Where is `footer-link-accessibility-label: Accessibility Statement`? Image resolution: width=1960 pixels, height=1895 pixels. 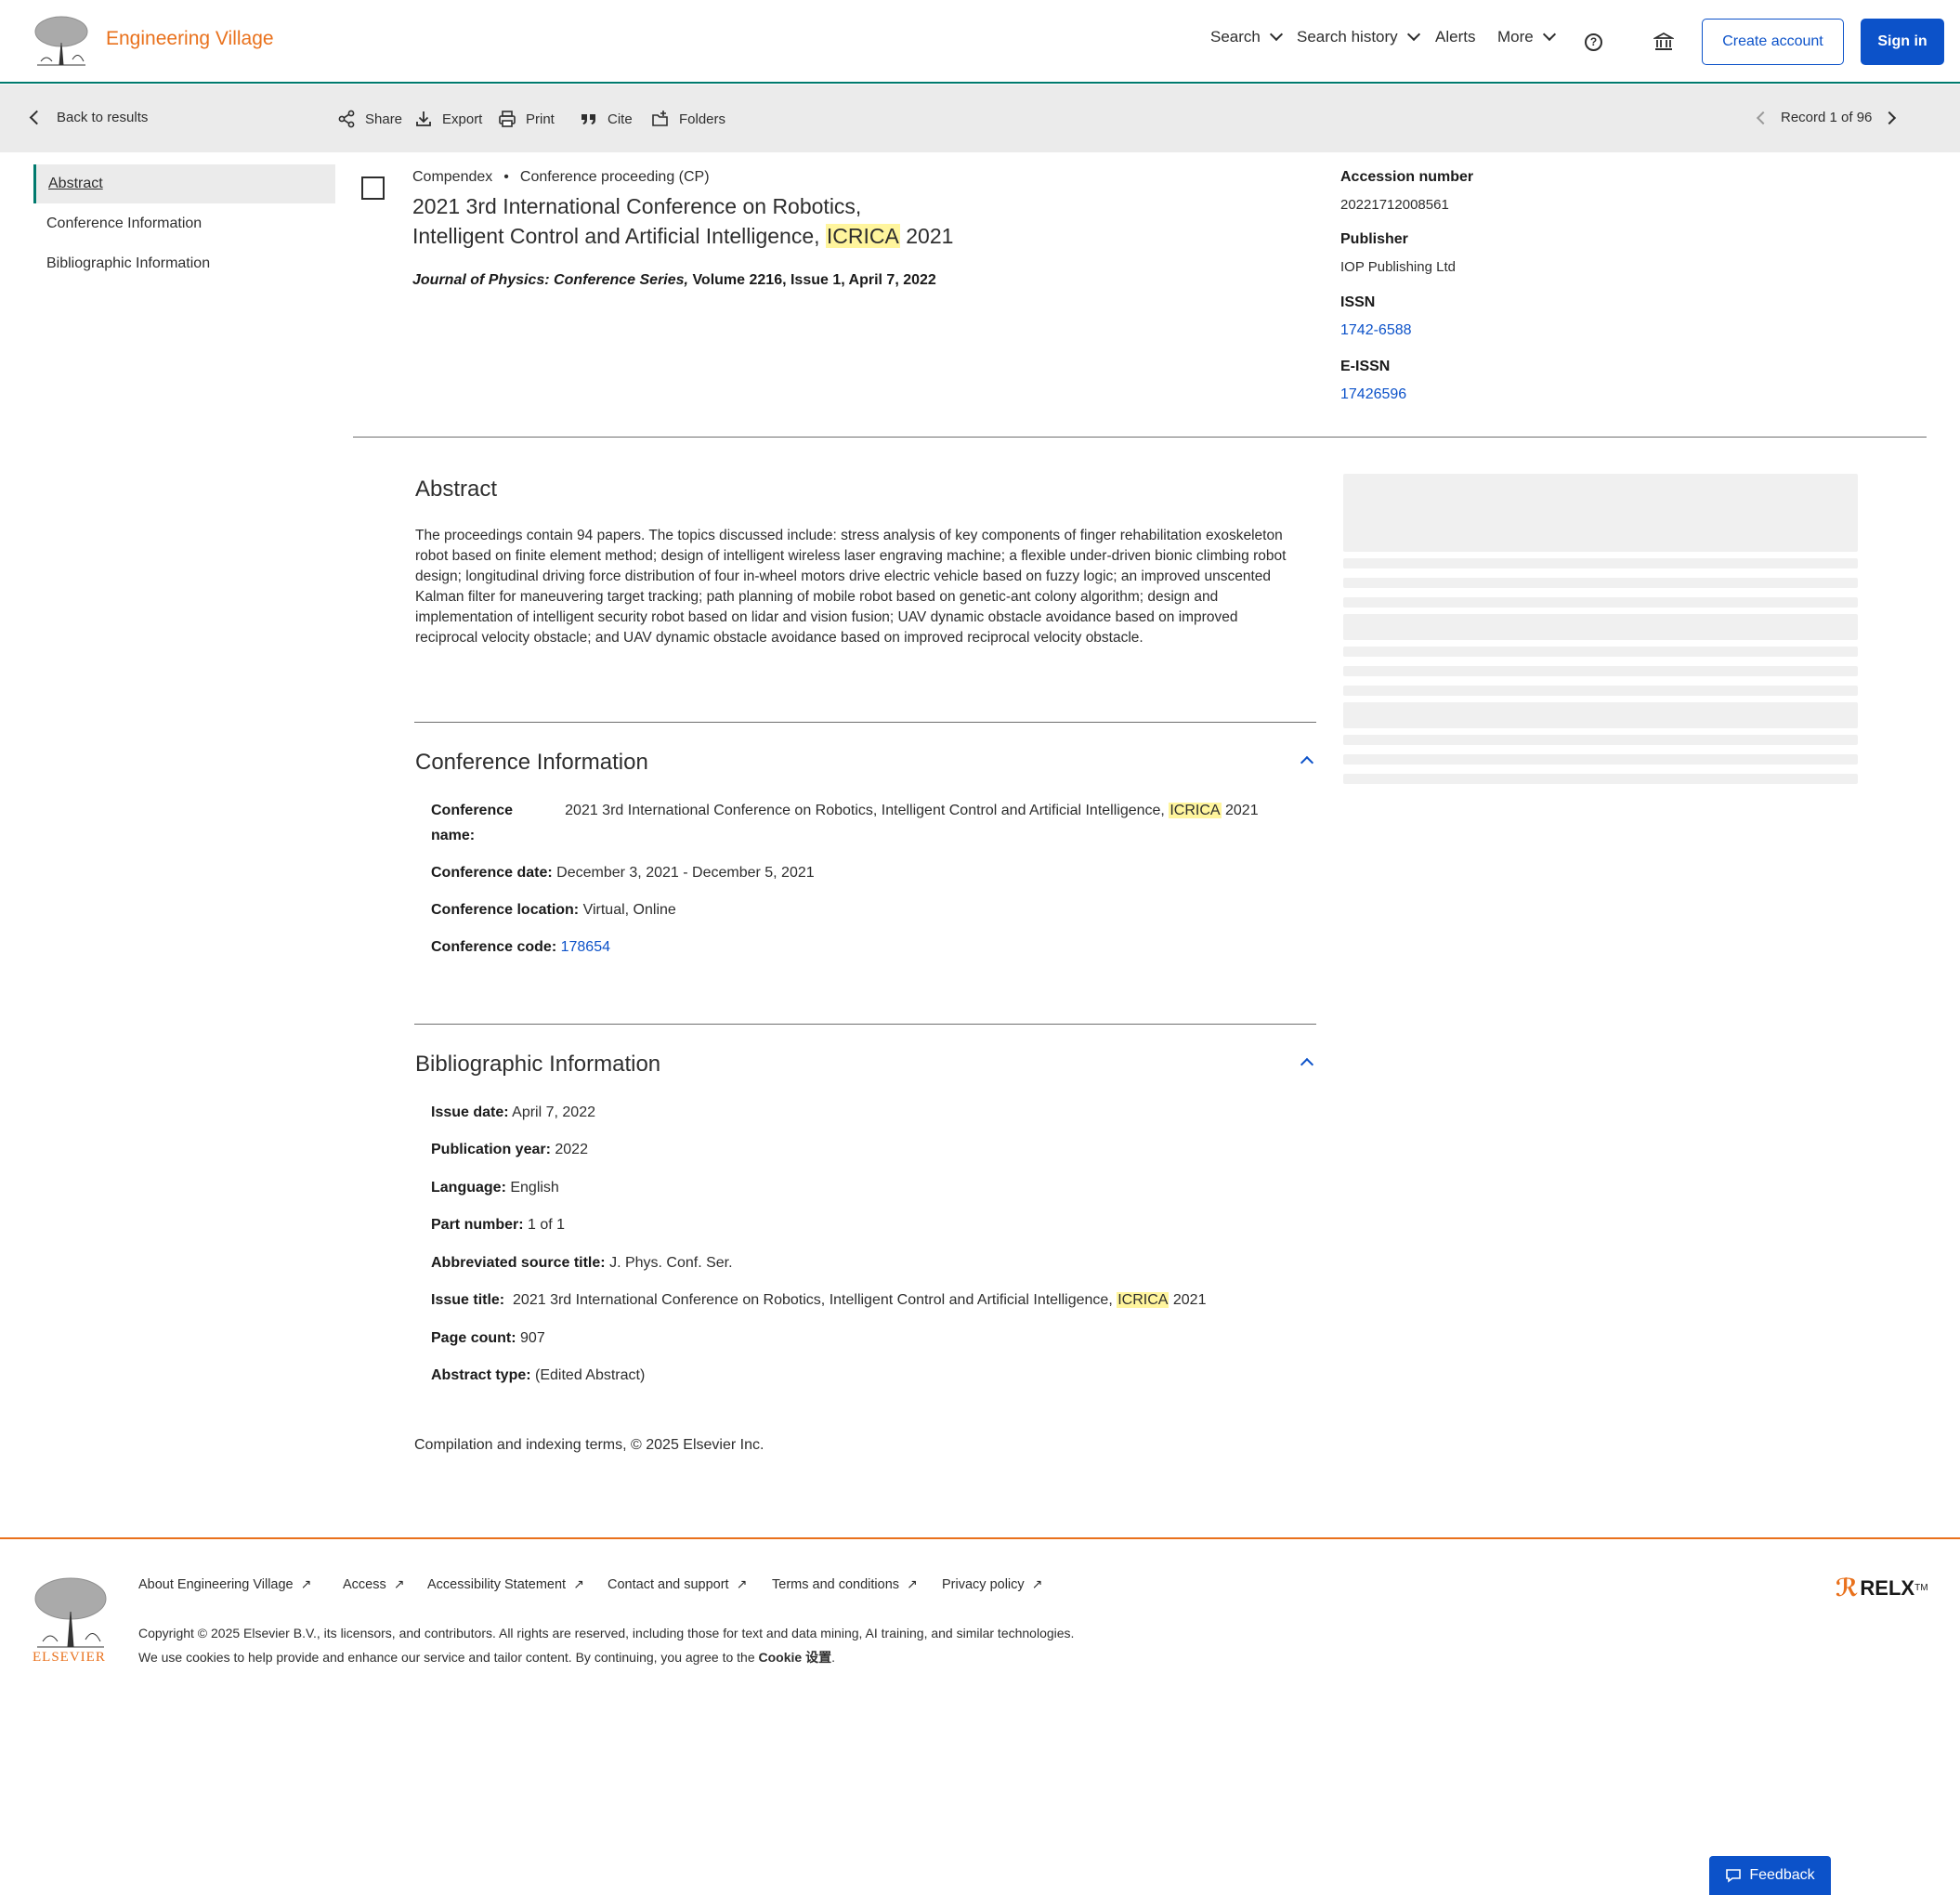
footer-link-accessibility-label: Accessibility Statement is located at coordinates (497, 1584).